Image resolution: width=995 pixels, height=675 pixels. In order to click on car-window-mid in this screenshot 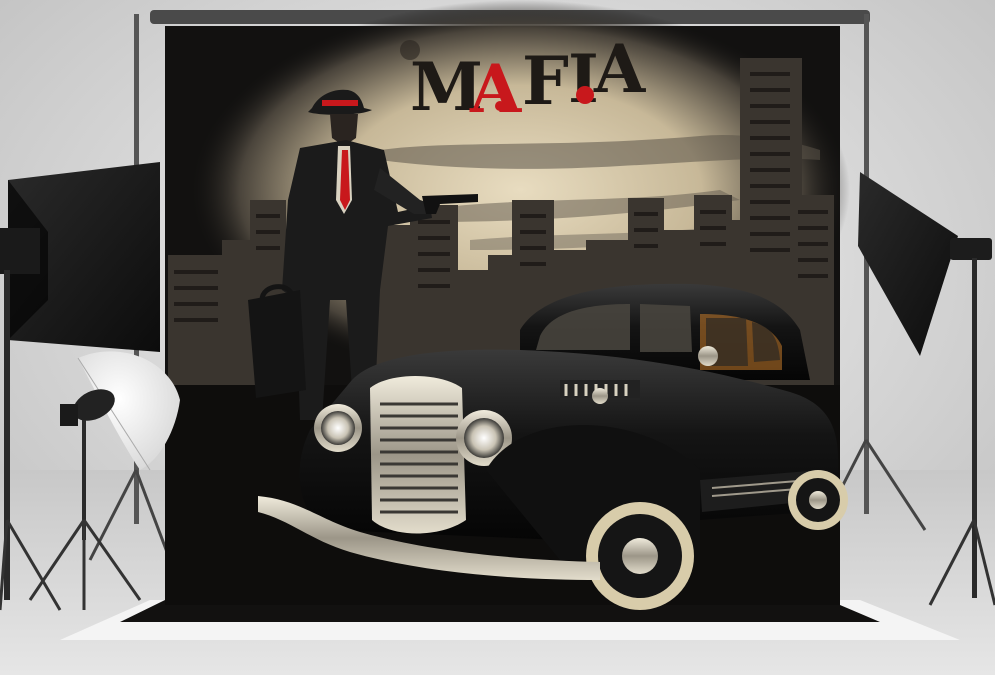, I will do `click(666, 328)`.